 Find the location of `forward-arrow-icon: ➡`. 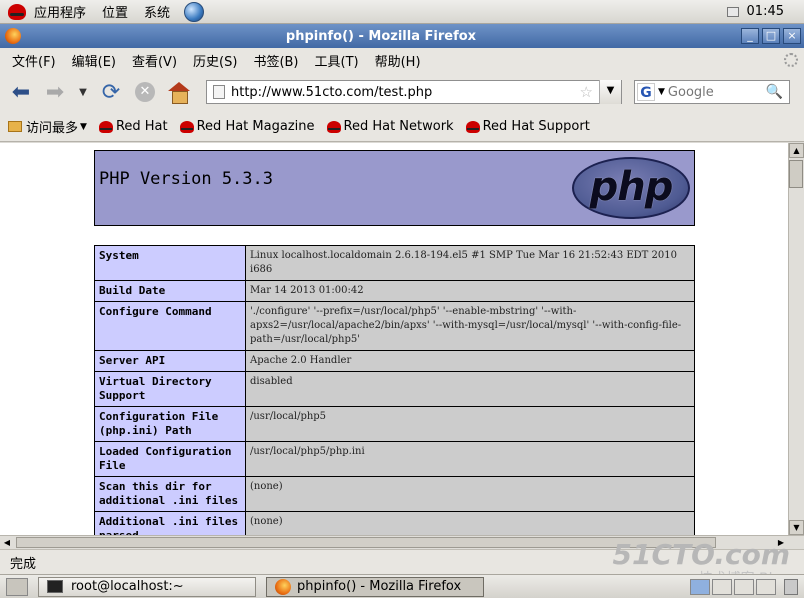

forward-arrow-icon: ➡ is located at coordinates (55, 92).